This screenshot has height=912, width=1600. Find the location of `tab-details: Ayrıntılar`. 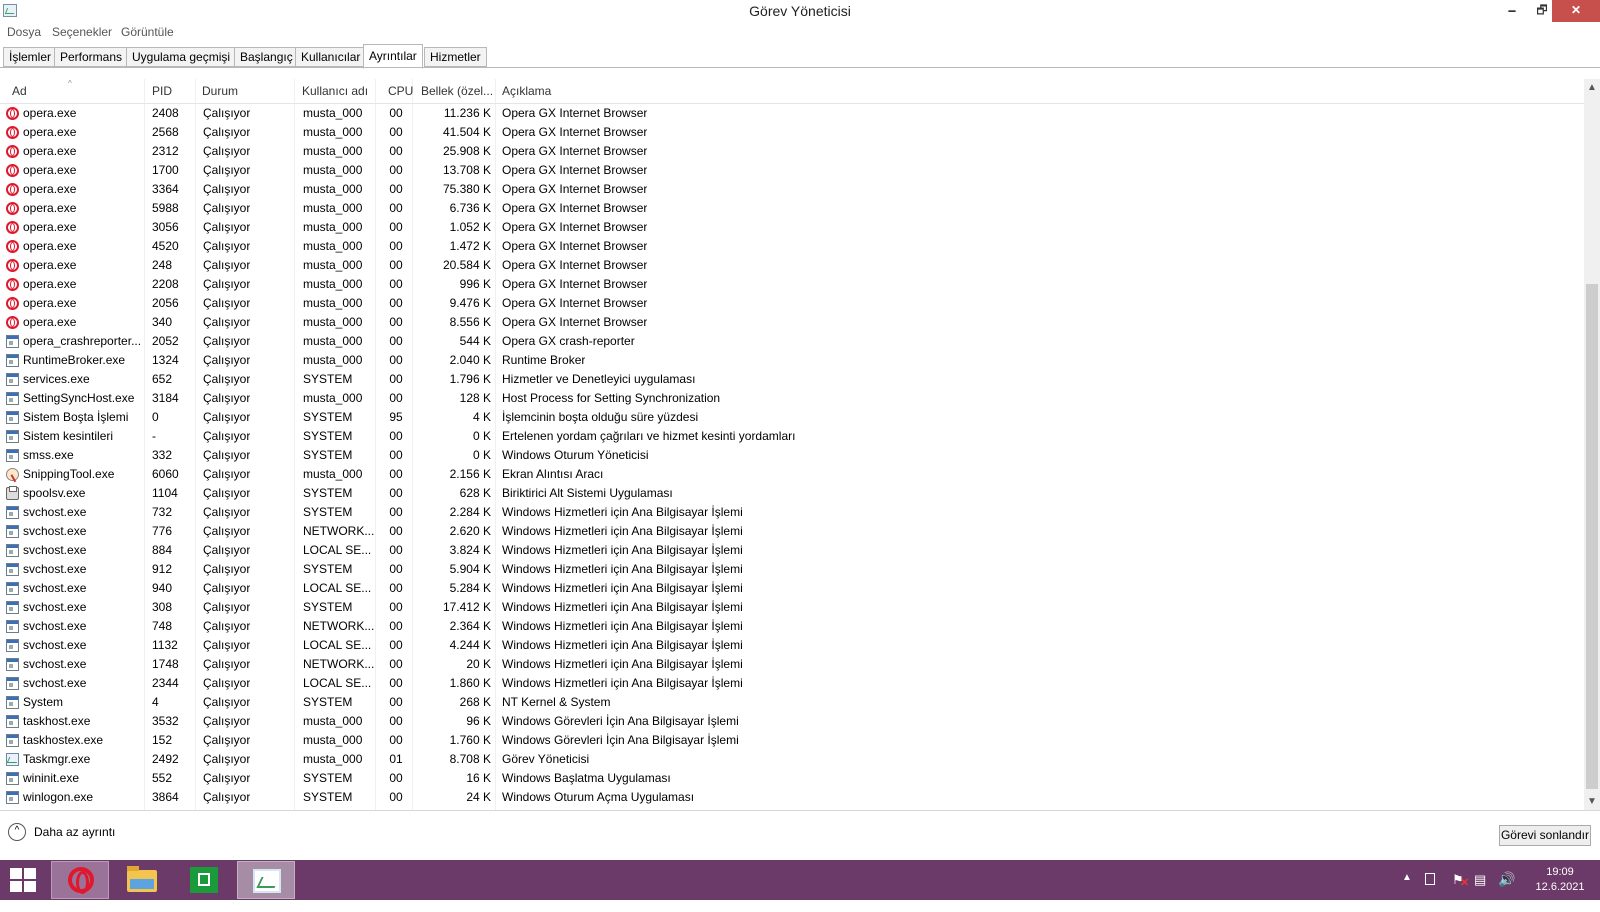

tab-details: Ayrıntılar is located at coordinates (393, 56).